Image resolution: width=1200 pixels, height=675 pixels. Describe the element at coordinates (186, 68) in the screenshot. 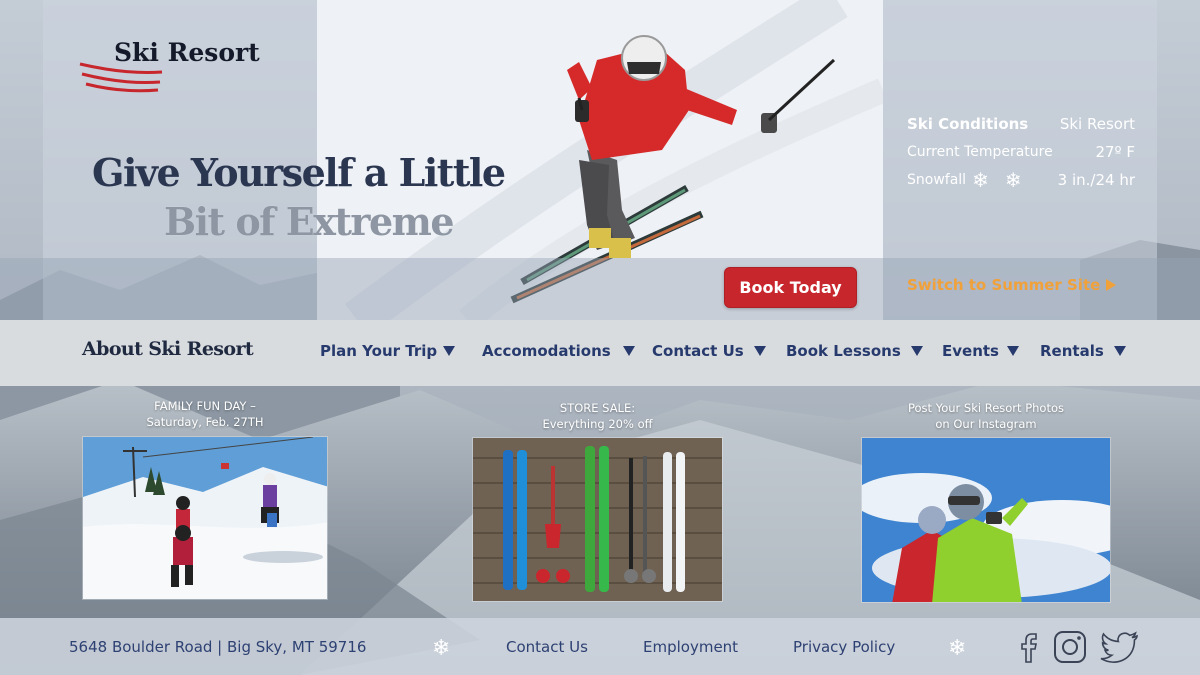

I see `brand-logo: Ski Resort` at that location.